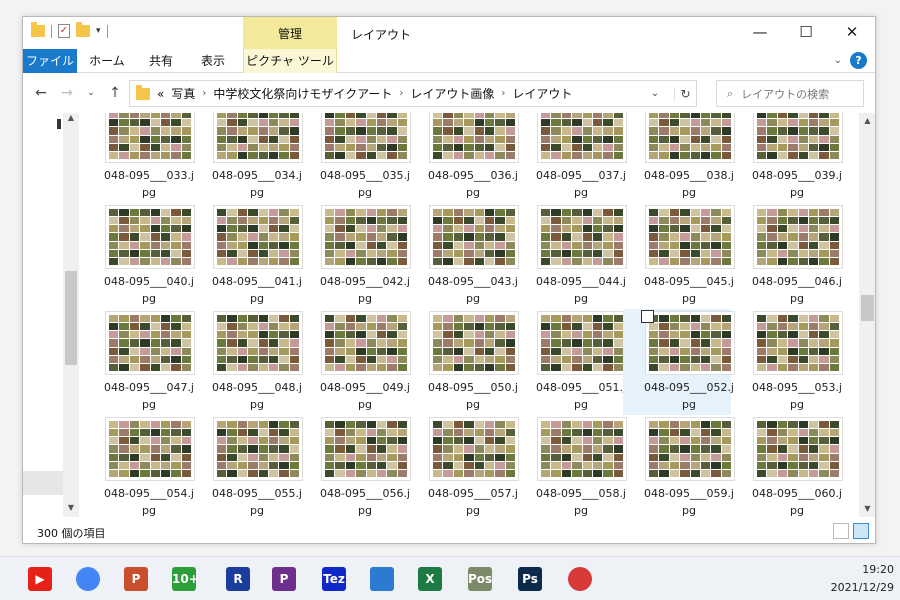 The image size is (900, 600). Describe the element at coordinates (787, 256) in the screenshot. I see `file-item: 048-095___046.jpg` at that location.